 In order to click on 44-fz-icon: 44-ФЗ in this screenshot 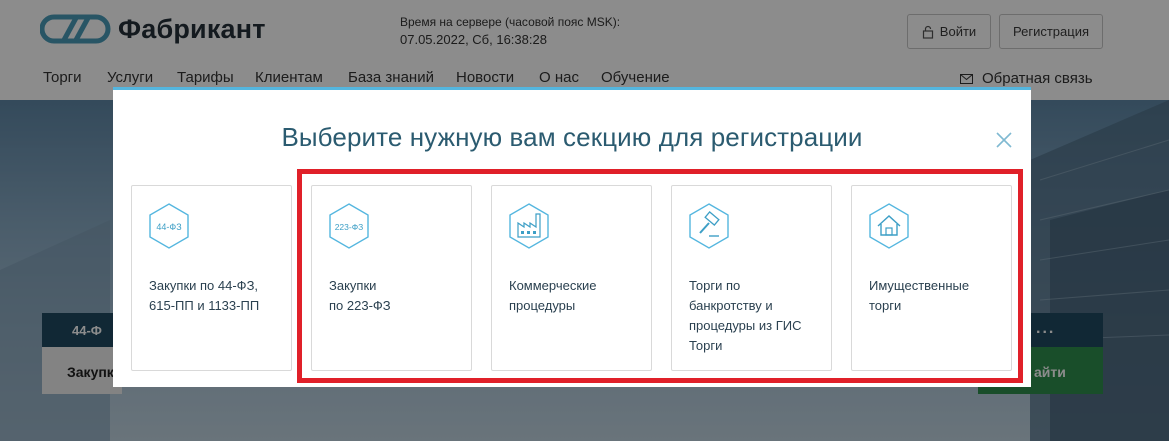, I will do `click(169, 226)`.